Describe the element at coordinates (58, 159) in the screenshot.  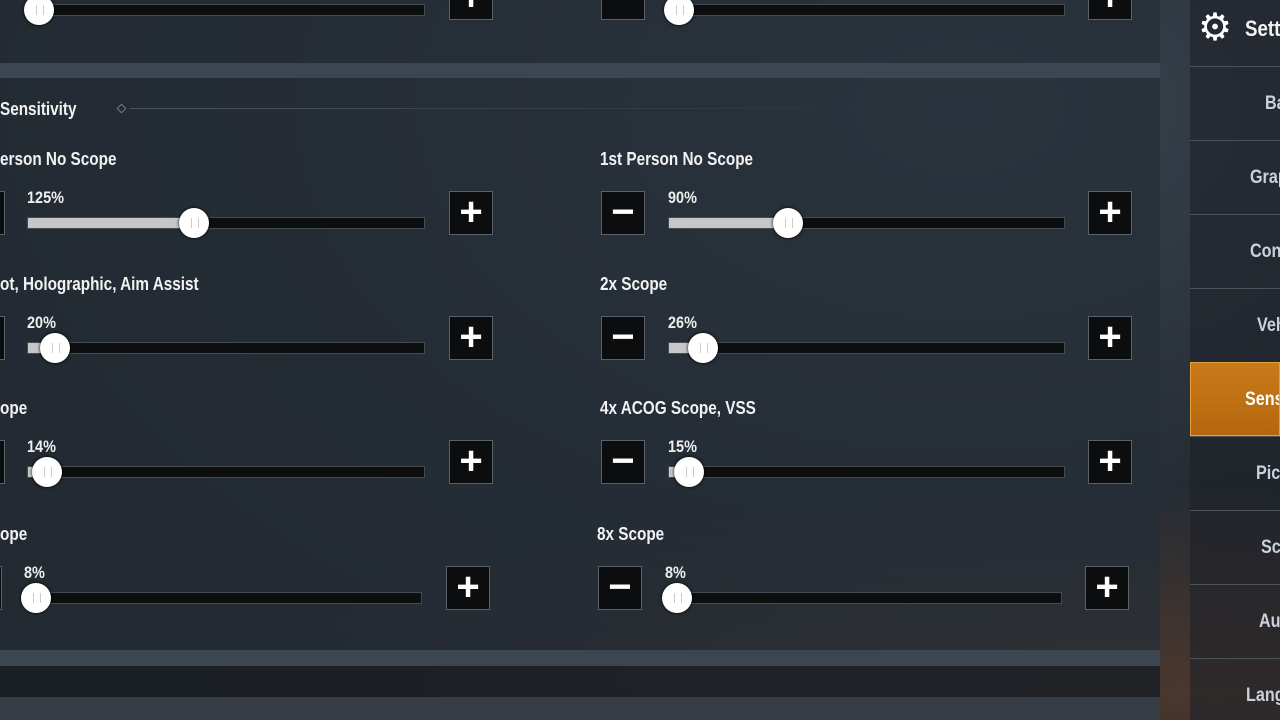
I see `slider-label: erson No Scope` at that location.